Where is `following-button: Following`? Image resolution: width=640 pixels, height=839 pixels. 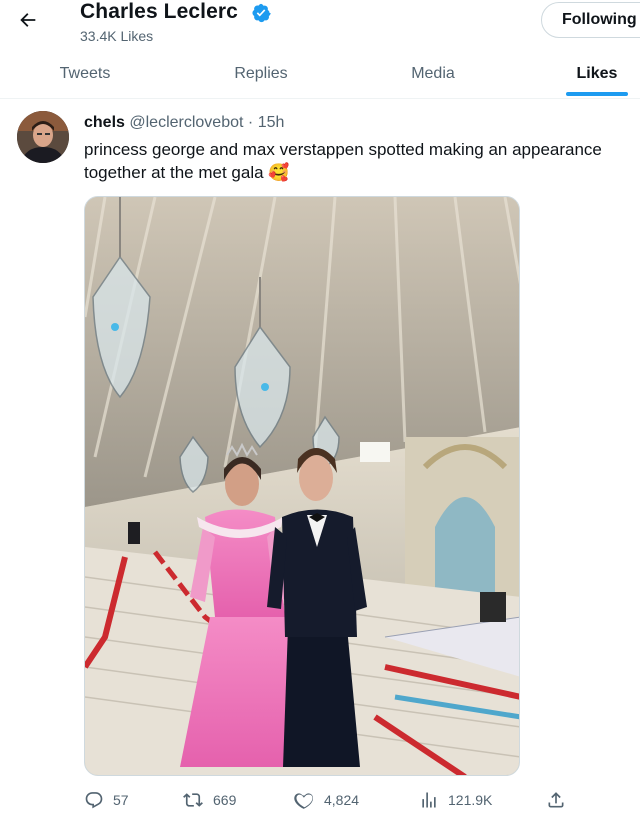
following-button: Following is located at coordinates (590, 20).